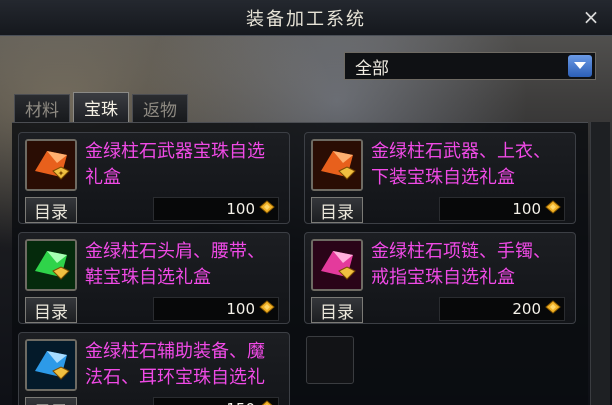 The width and height of the screenshot is (612, 405). I want to click on category-dropdown-value: 全部, so click(372, 68).